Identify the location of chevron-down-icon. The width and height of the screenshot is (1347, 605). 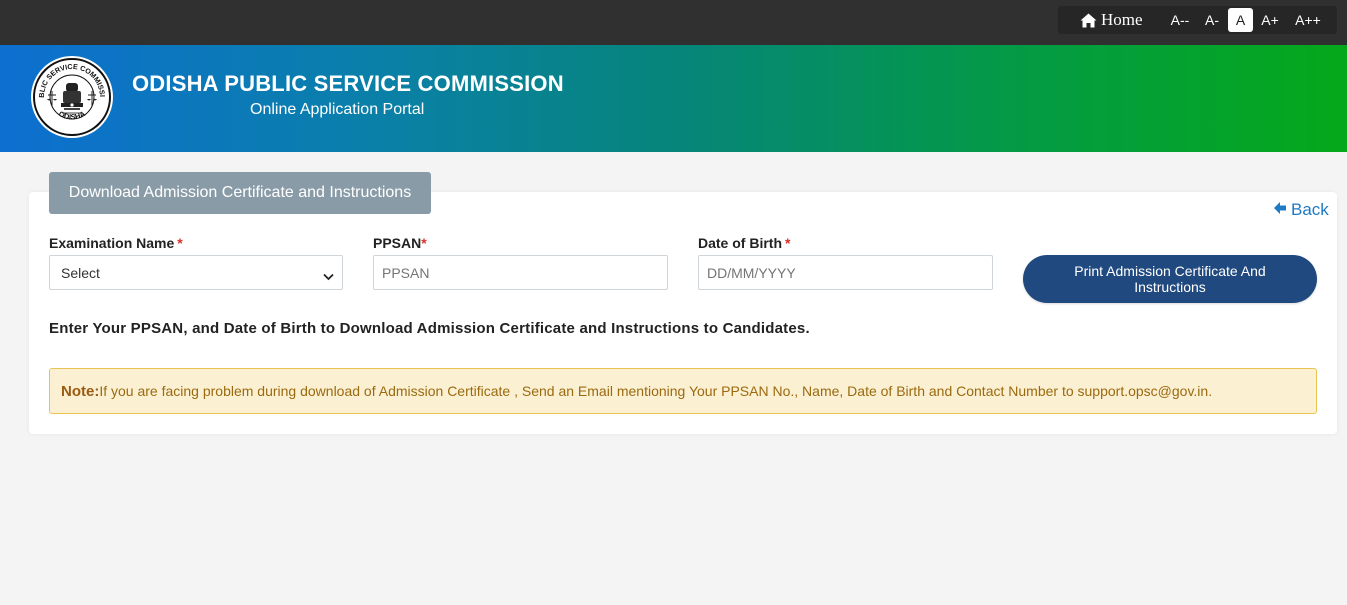
(328, 277).